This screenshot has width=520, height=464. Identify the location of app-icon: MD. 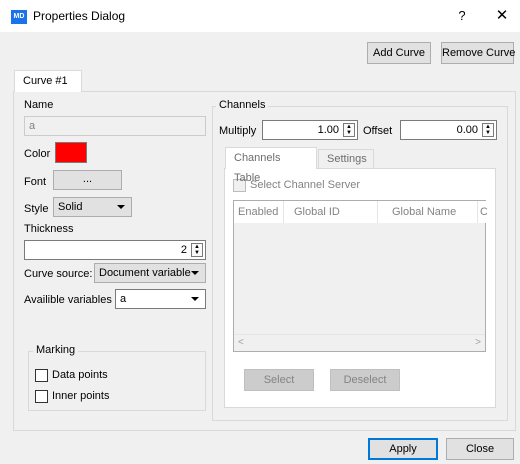
(19, 17).